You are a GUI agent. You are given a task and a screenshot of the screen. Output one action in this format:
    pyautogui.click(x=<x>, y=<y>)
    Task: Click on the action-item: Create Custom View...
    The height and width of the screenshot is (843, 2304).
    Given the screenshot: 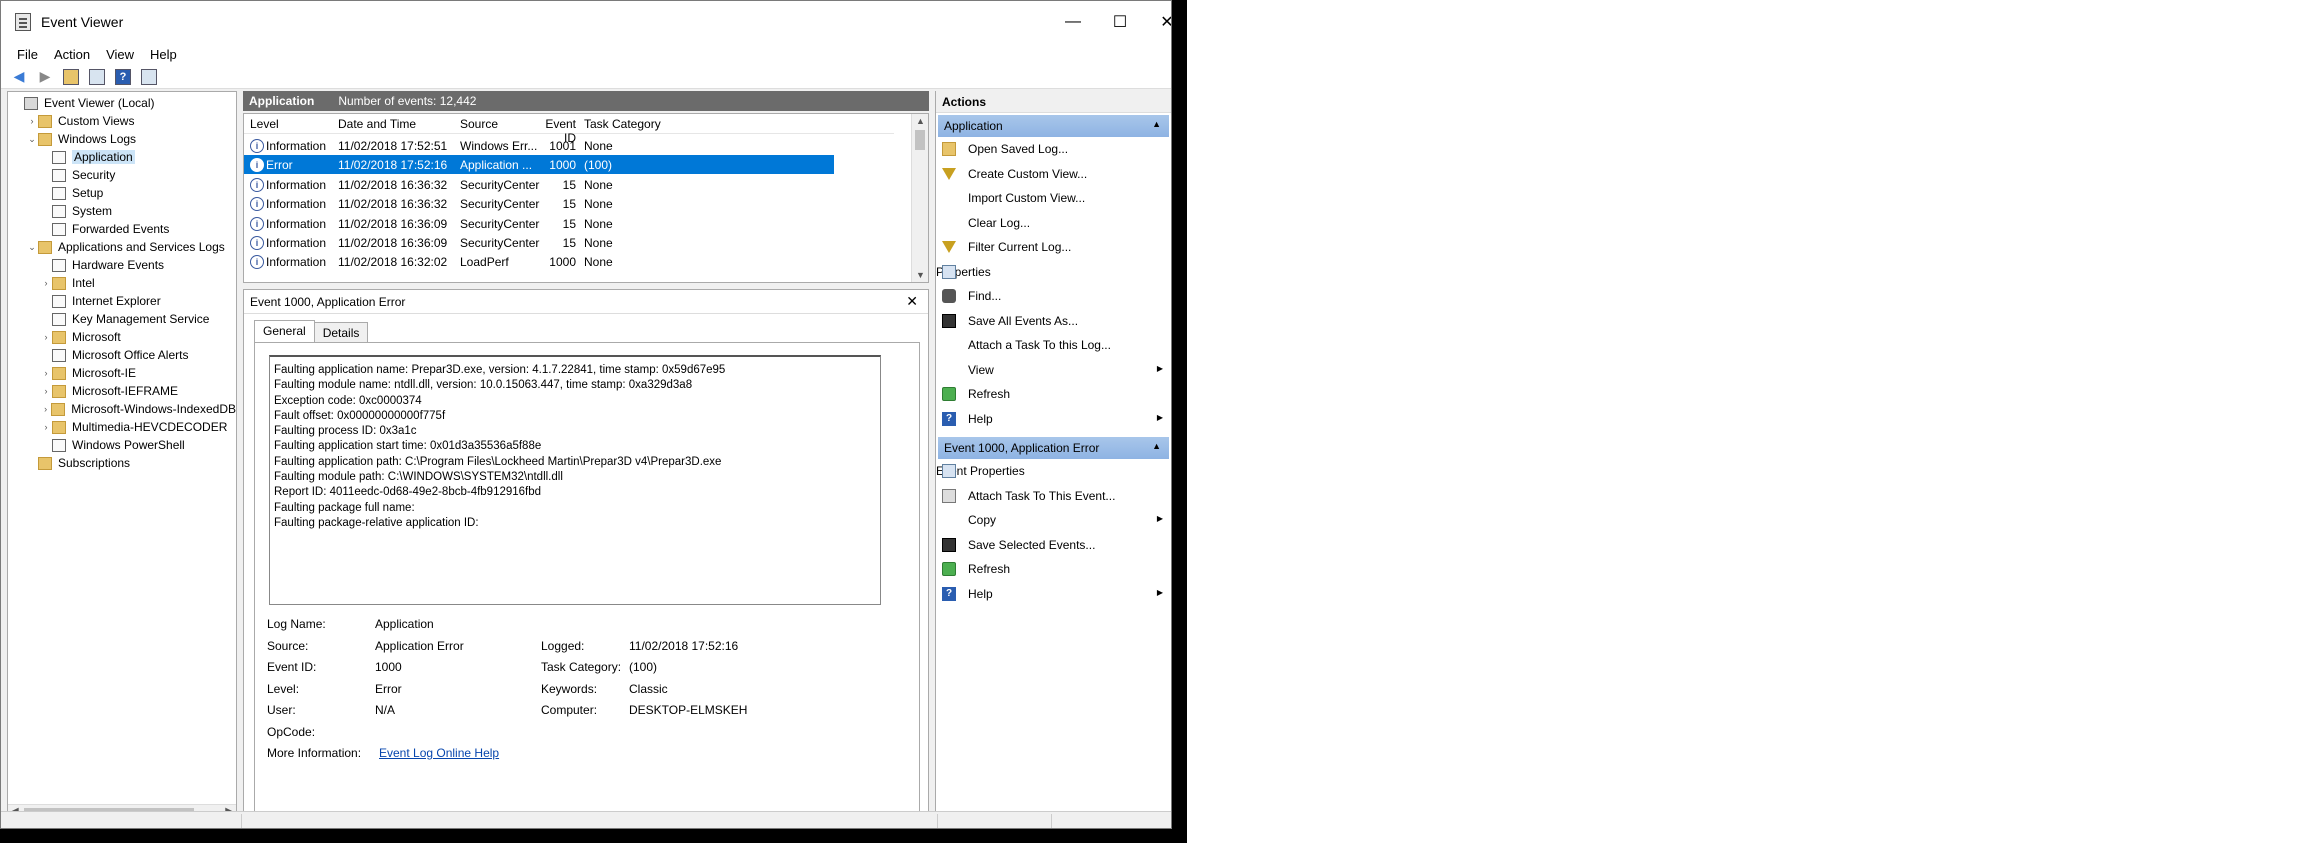 What is the action you would take?
    pyautogui.click(x=1053, y=174)
    